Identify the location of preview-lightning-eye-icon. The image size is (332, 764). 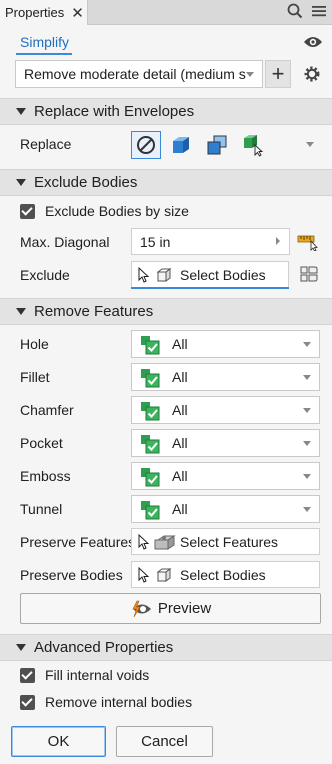
(141, 608).